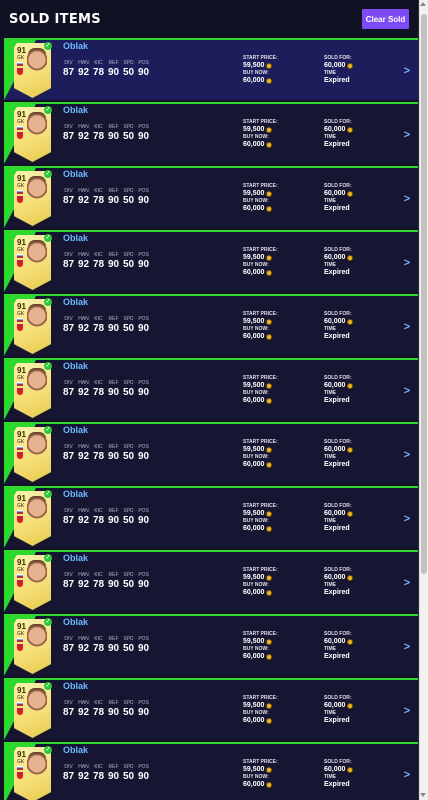  What do you see at coordinates (423, 795) in the screenshot?
I see `scroll-down-arrow-icon` at bounding box center [423, 795].